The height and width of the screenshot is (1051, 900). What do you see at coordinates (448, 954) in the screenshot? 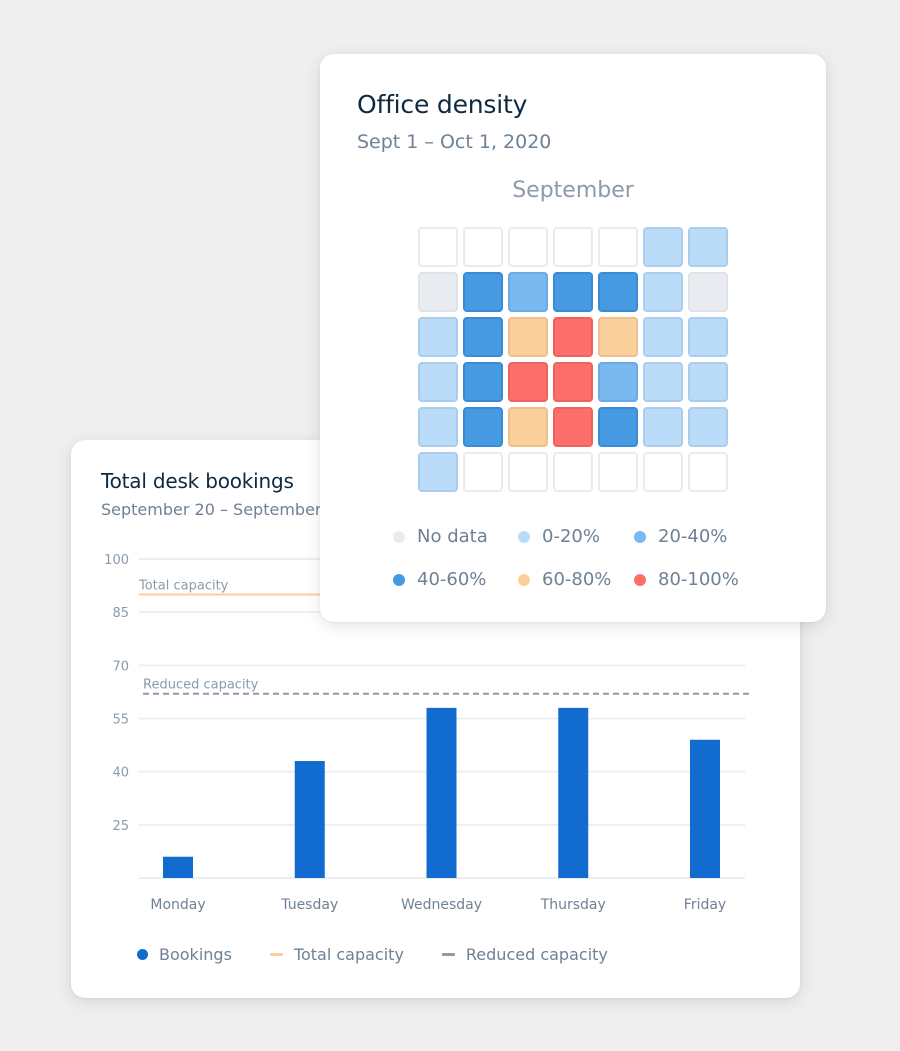
I see `reduced-capacity-line-icon` at bounding box center [448, 954].